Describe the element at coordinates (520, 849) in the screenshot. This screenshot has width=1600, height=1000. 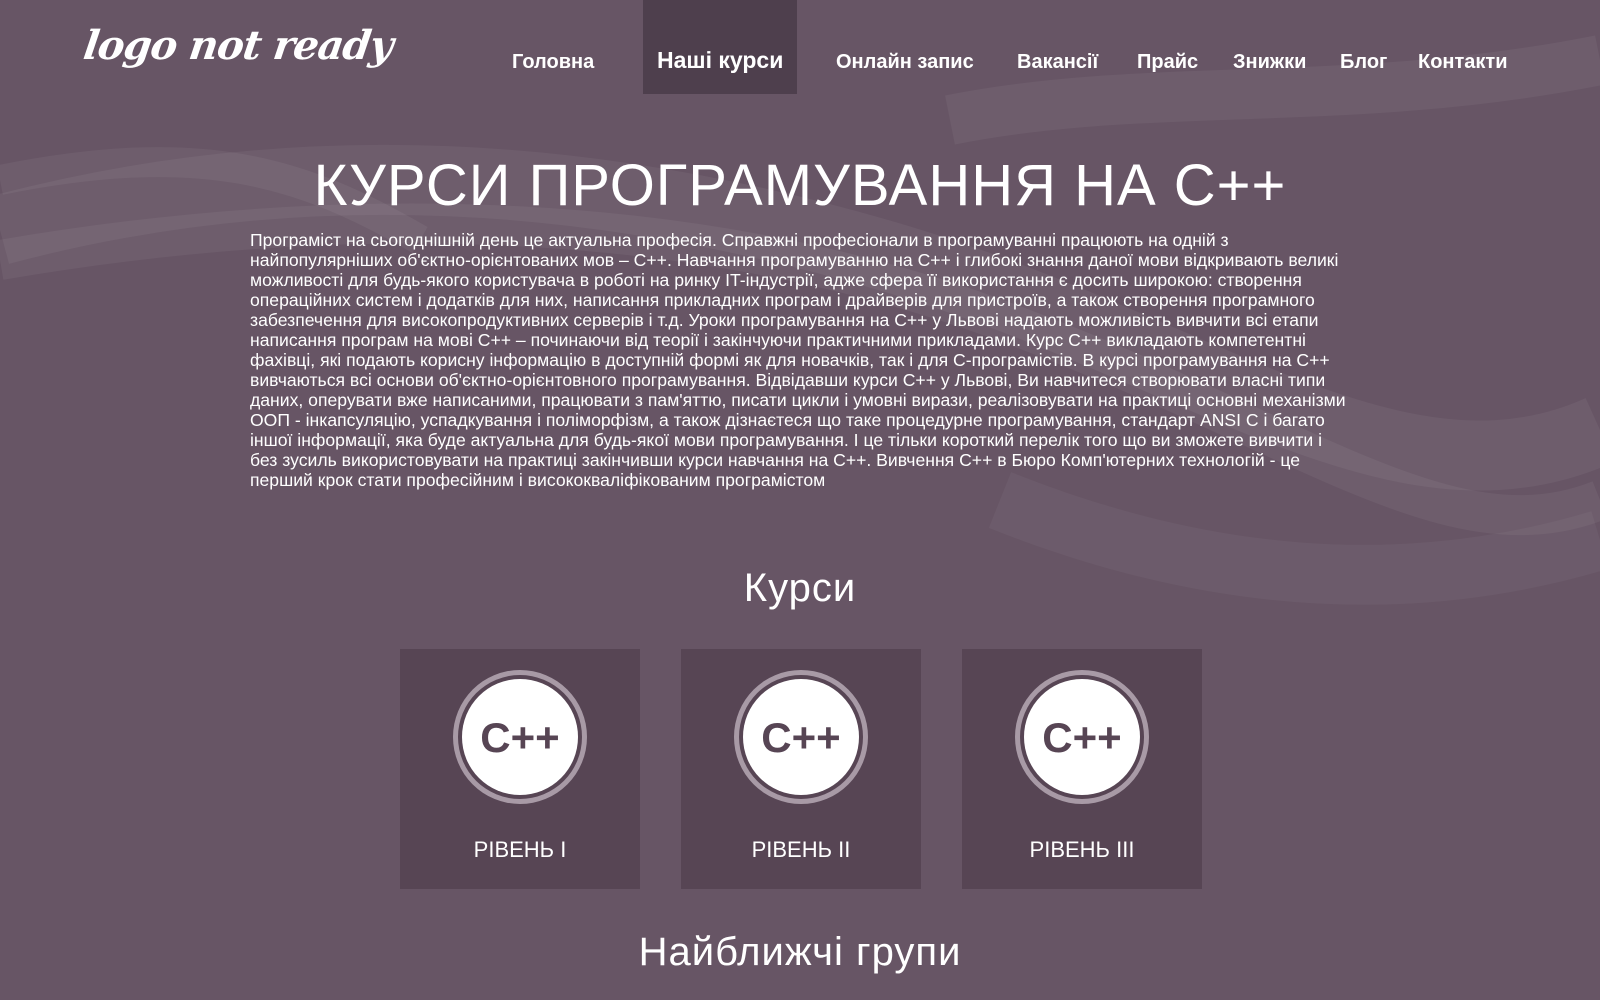
I see `course-label: РІВЕНЬ І` at that location.